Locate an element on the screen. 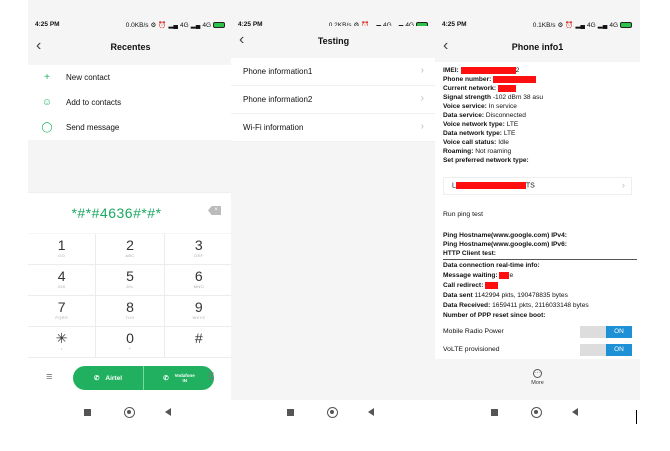 The height and width of the screenshot is (451, 670). roaming-value: Not roaming is located at coordinates (493, 151).